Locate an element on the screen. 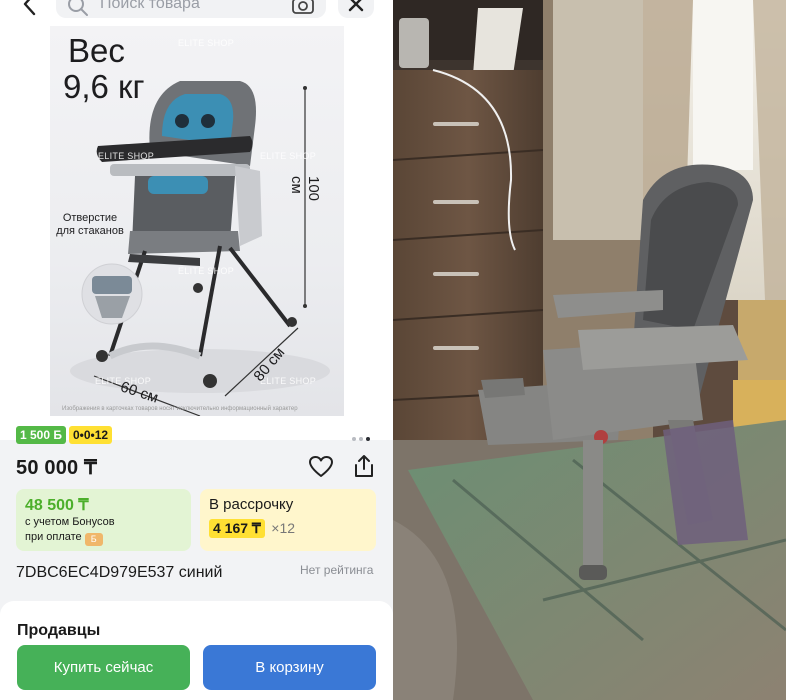 The image size is (786, 700). weight-label: Вес is located at coordinates (96, 50).